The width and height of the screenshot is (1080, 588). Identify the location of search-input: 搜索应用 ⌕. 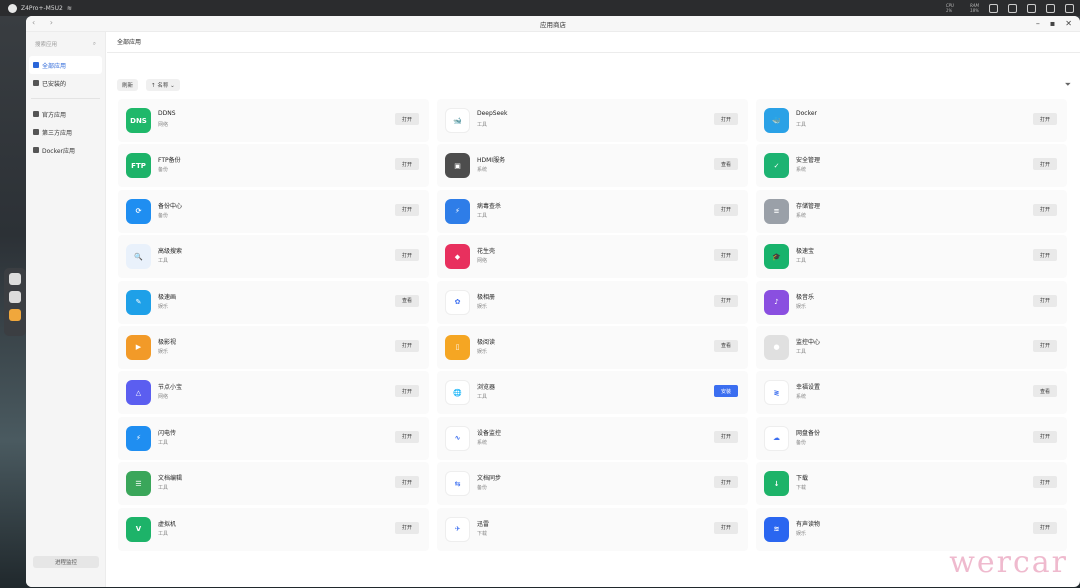
(65, 44).